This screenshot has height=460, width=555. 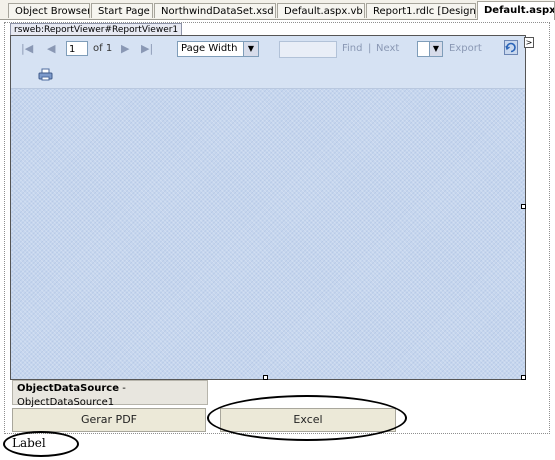 I want to click on tab-default-aspx-vb: Default.aspx.vb, so click(x=321, y=10).